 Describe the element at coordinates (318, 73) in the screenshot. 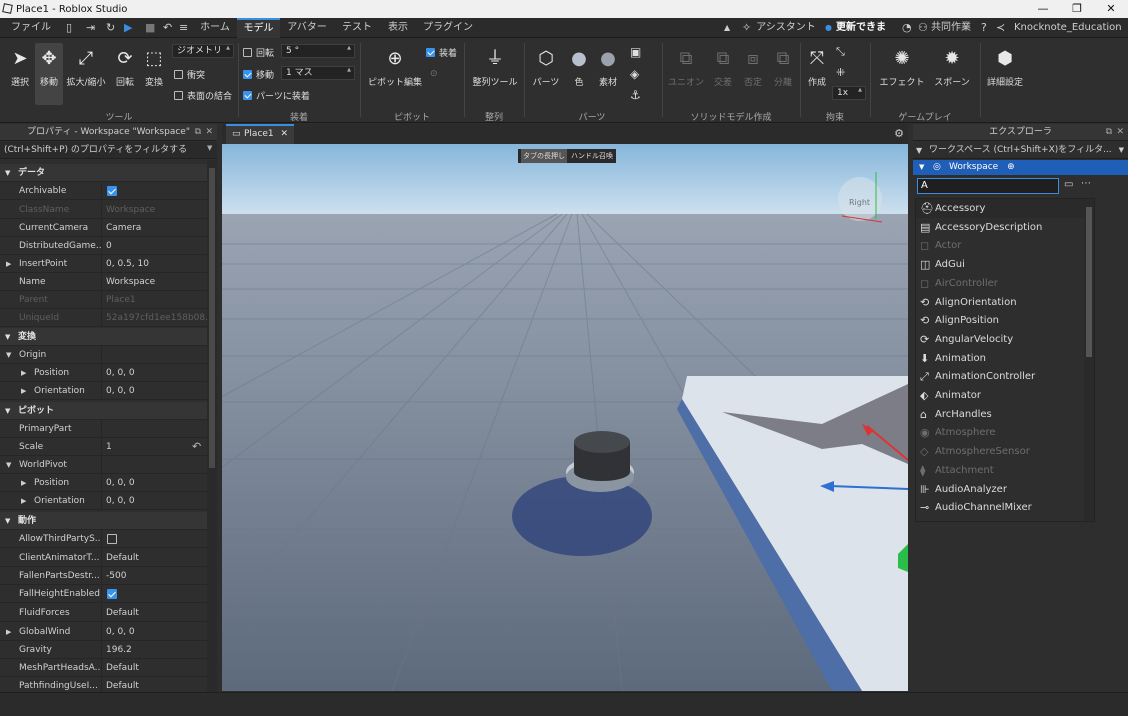

I see `move-snap-input: 1 マス` at that location.